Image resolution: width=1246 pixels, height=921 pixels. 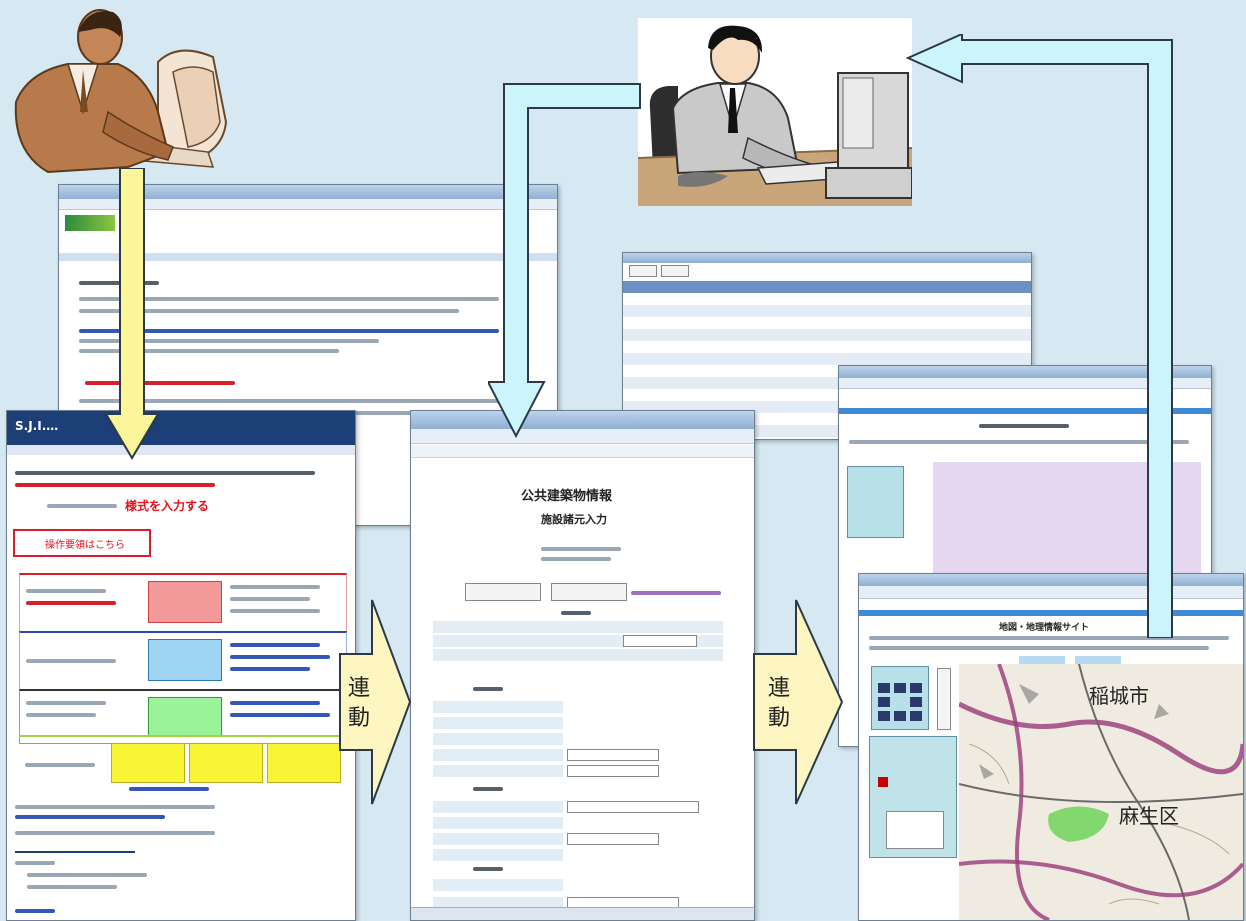 What do you see at coordinates (132, 314) in the screenshot?
I see `down-arrow-left` at bounding box center [132, 314].